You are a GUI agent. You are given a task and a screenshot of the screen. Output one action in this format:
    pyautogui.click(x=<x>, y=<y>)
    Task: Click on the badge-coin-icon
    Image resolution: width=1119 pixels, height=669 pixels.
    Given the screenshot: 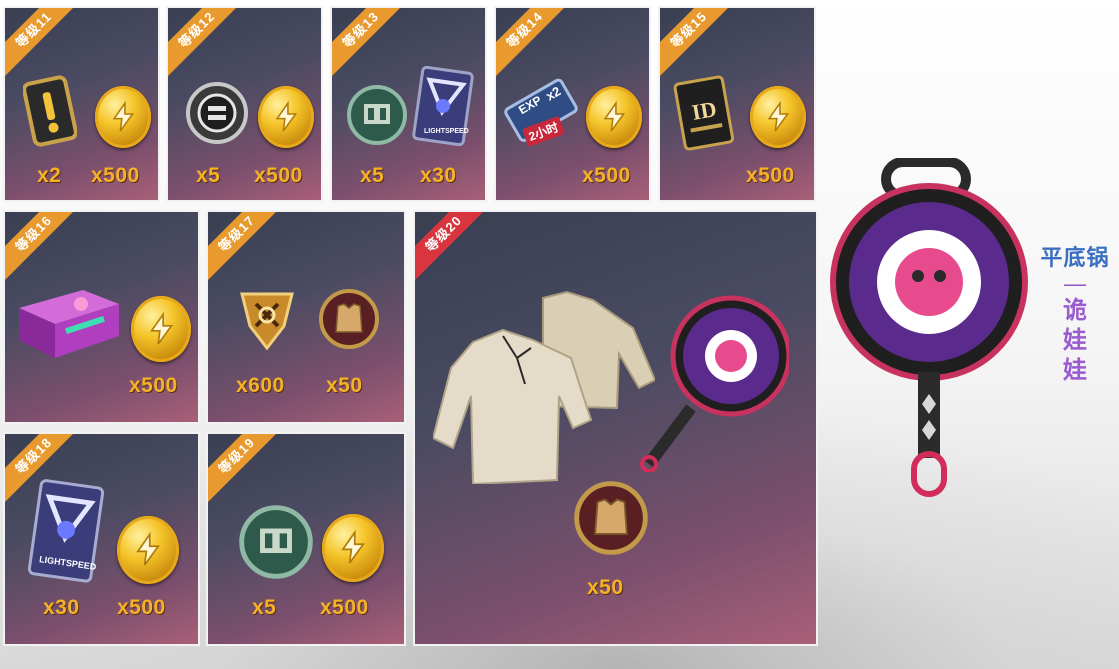 What is the action you would take?
    pyautogui.click(x=217, y=113)
    